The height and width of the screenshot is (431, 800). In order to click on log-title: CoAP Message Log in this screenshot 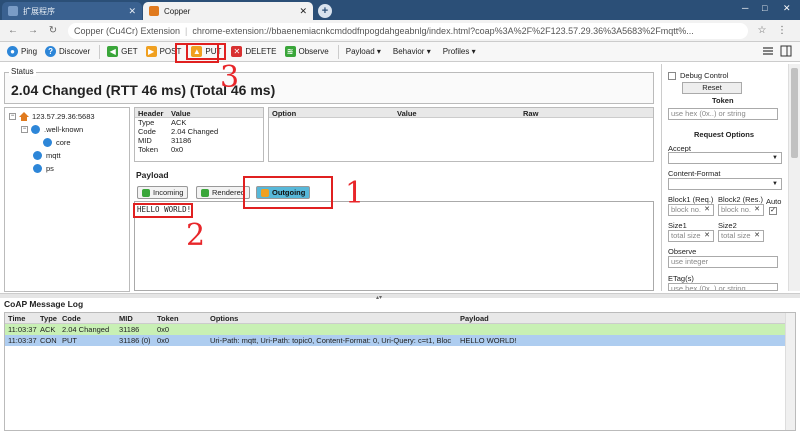, I will do `click(44, 304)`.